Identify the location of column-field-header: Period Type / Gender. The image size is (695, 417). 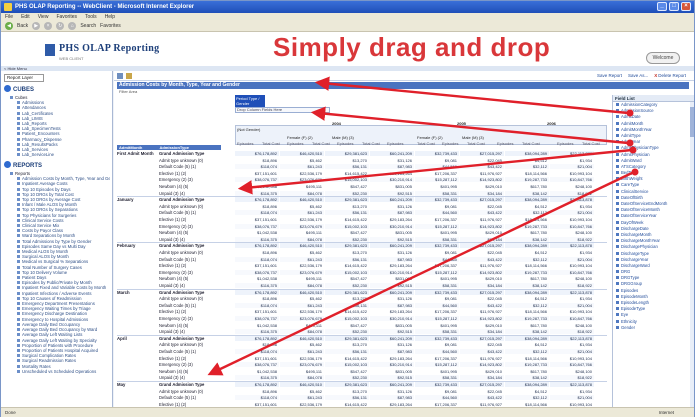
(250, 101).